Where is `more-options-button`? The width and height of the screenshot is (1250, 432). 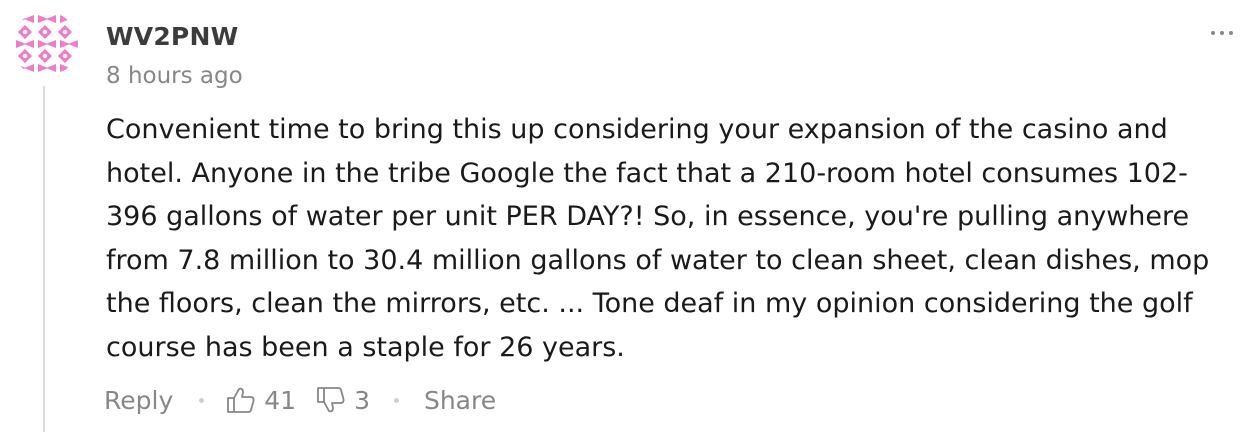 more-options-button is located at coordinates (1222, 33).